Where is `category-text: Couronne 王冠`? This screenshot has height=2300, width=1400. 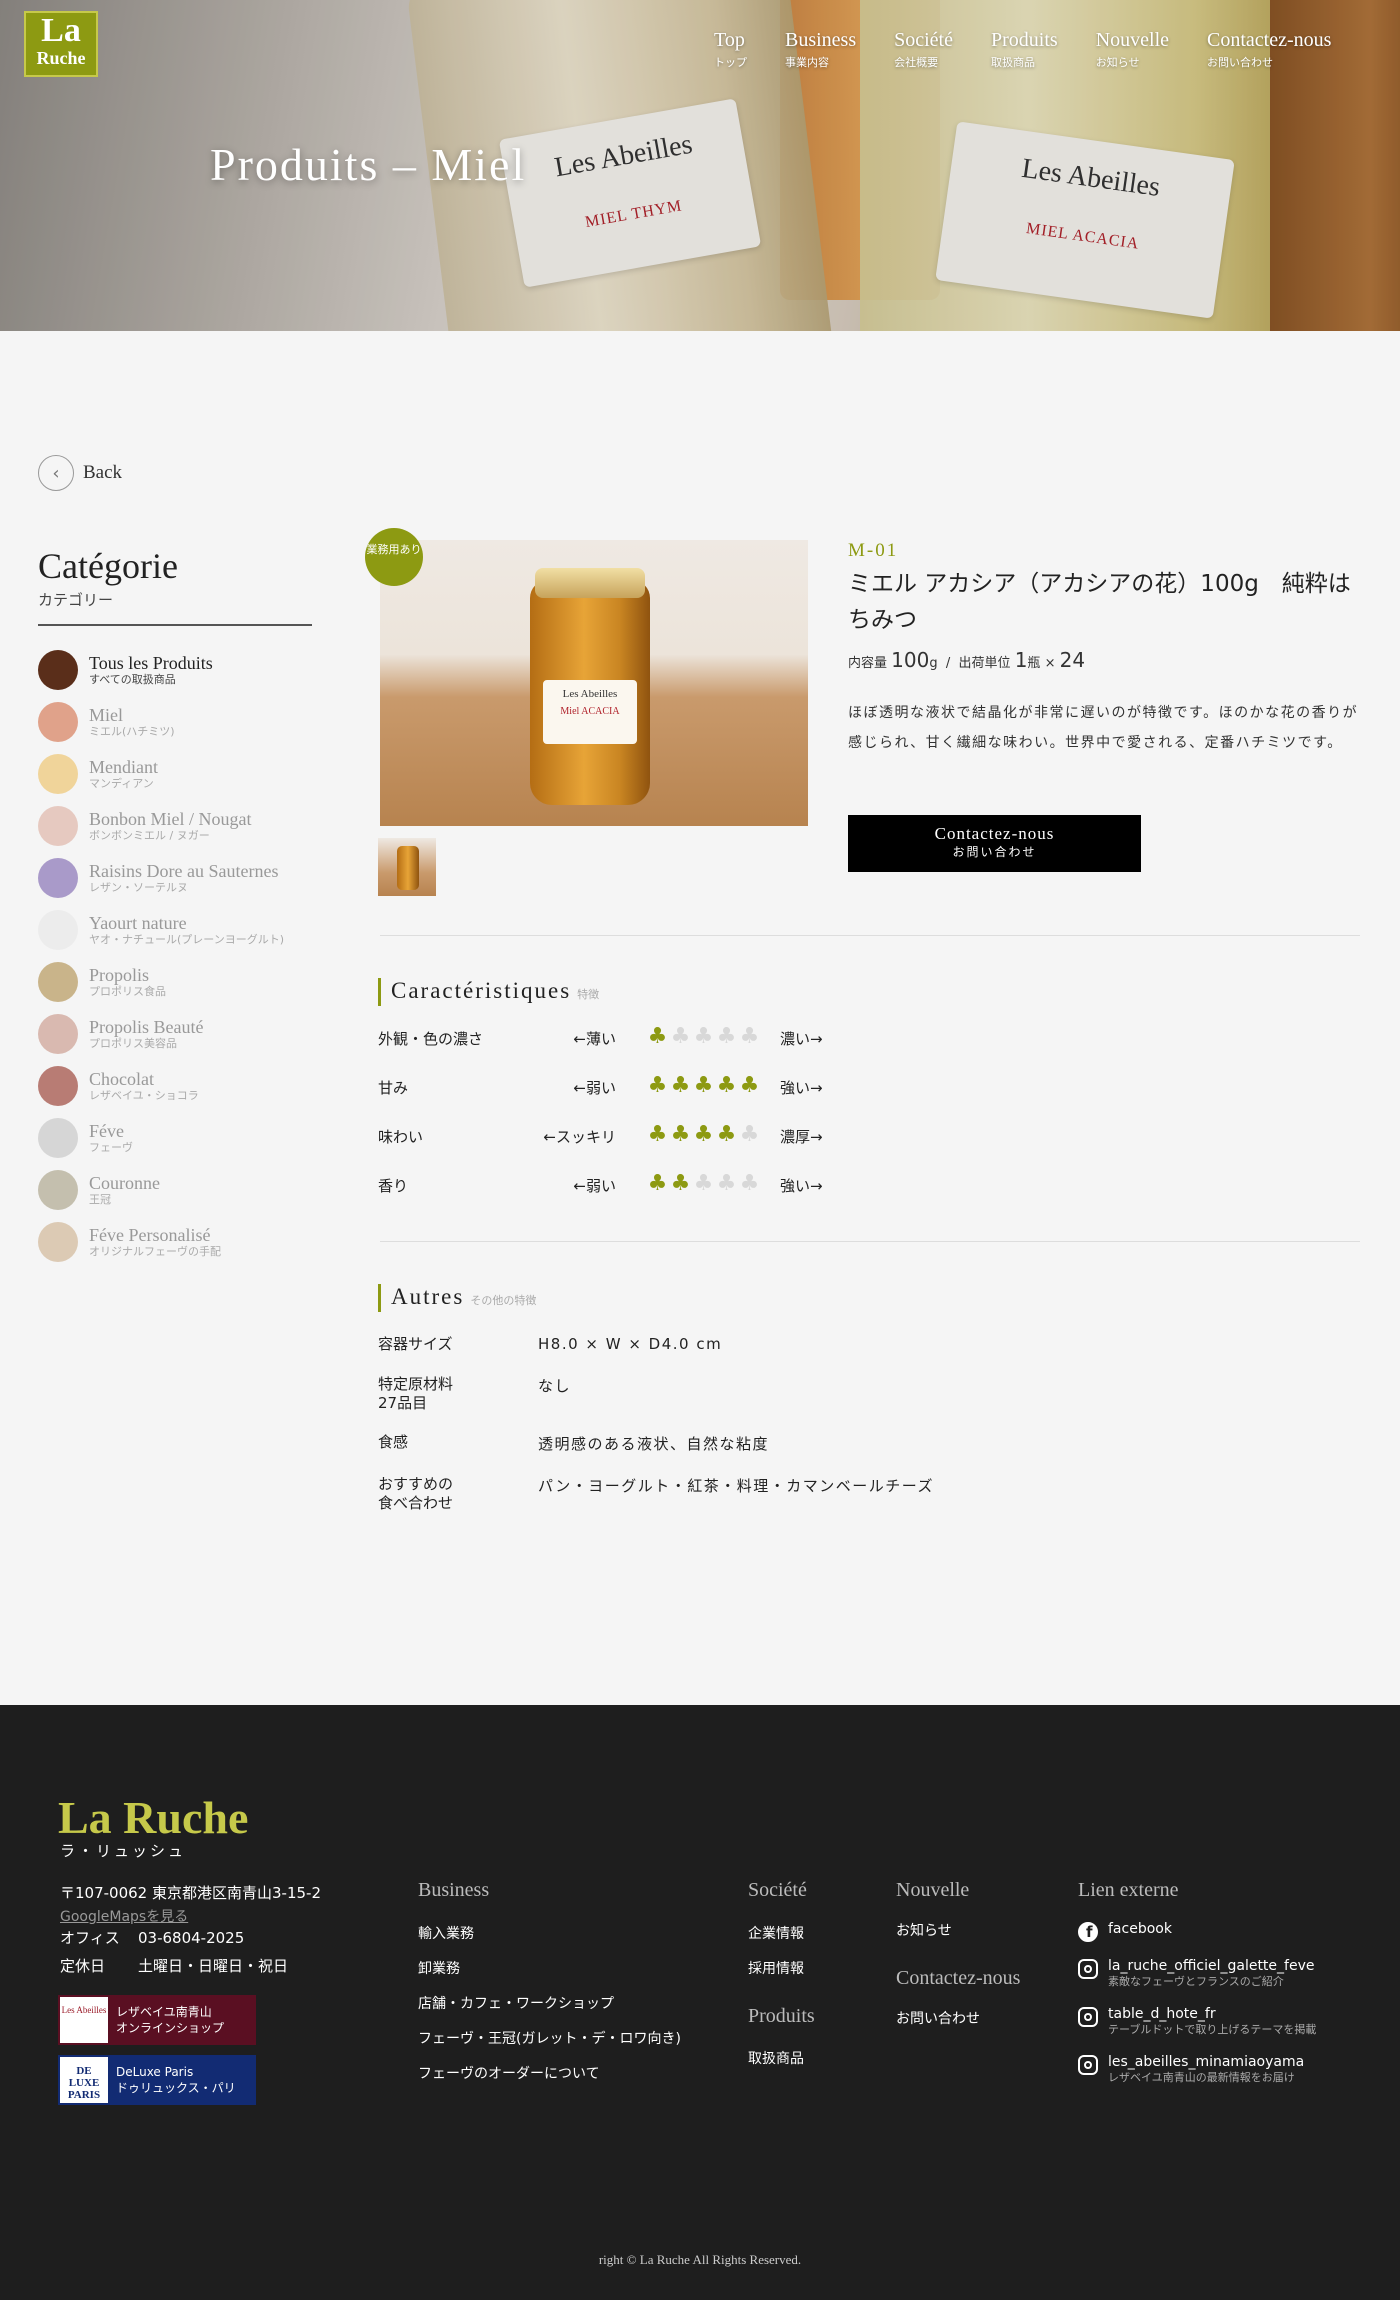 category-text: Couronne 王冠 is located at coordinates (124, 1190).